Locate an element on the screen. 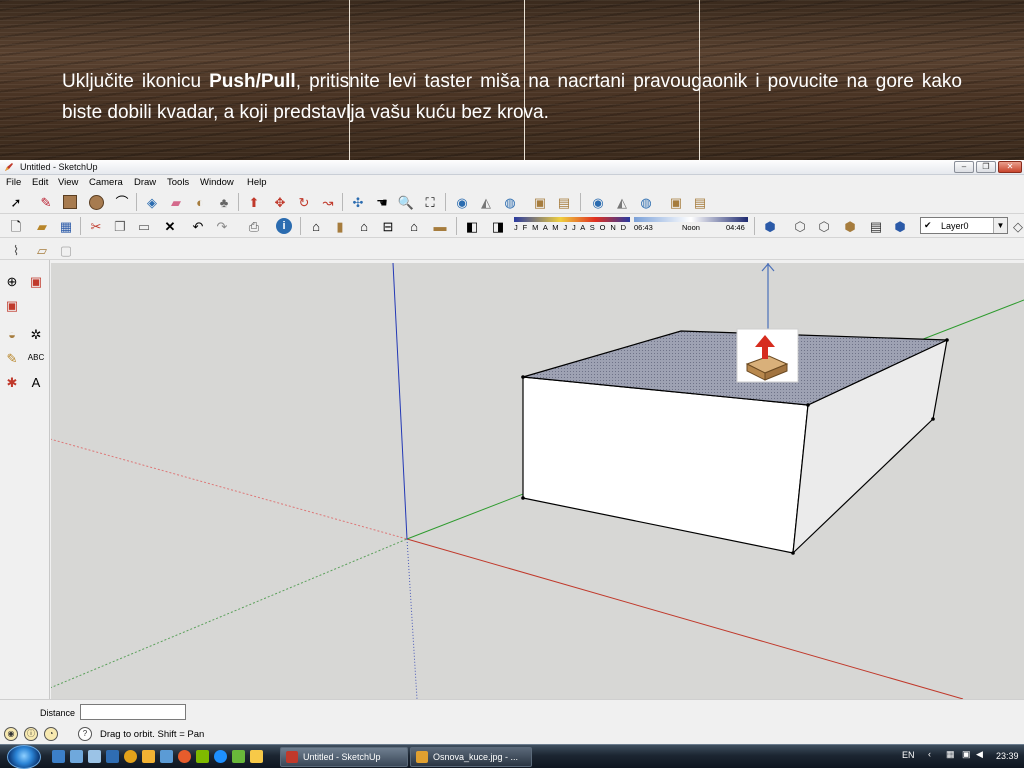 The image size is (1024, 769). menu-camera: Camera is located at coordinates (106, 182).